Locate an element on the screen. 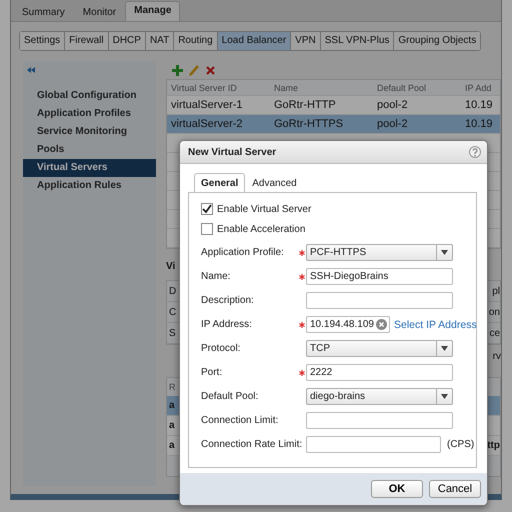  tab: SSL VPN-Plus is located at coordinates (357, 41).